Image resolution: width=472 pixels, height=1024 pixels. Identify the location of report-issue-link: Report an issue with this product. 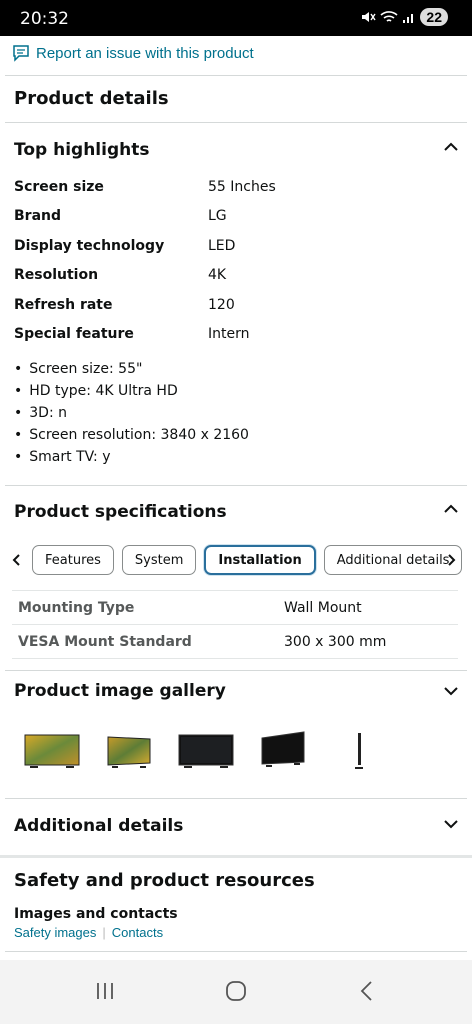
(133, 53).